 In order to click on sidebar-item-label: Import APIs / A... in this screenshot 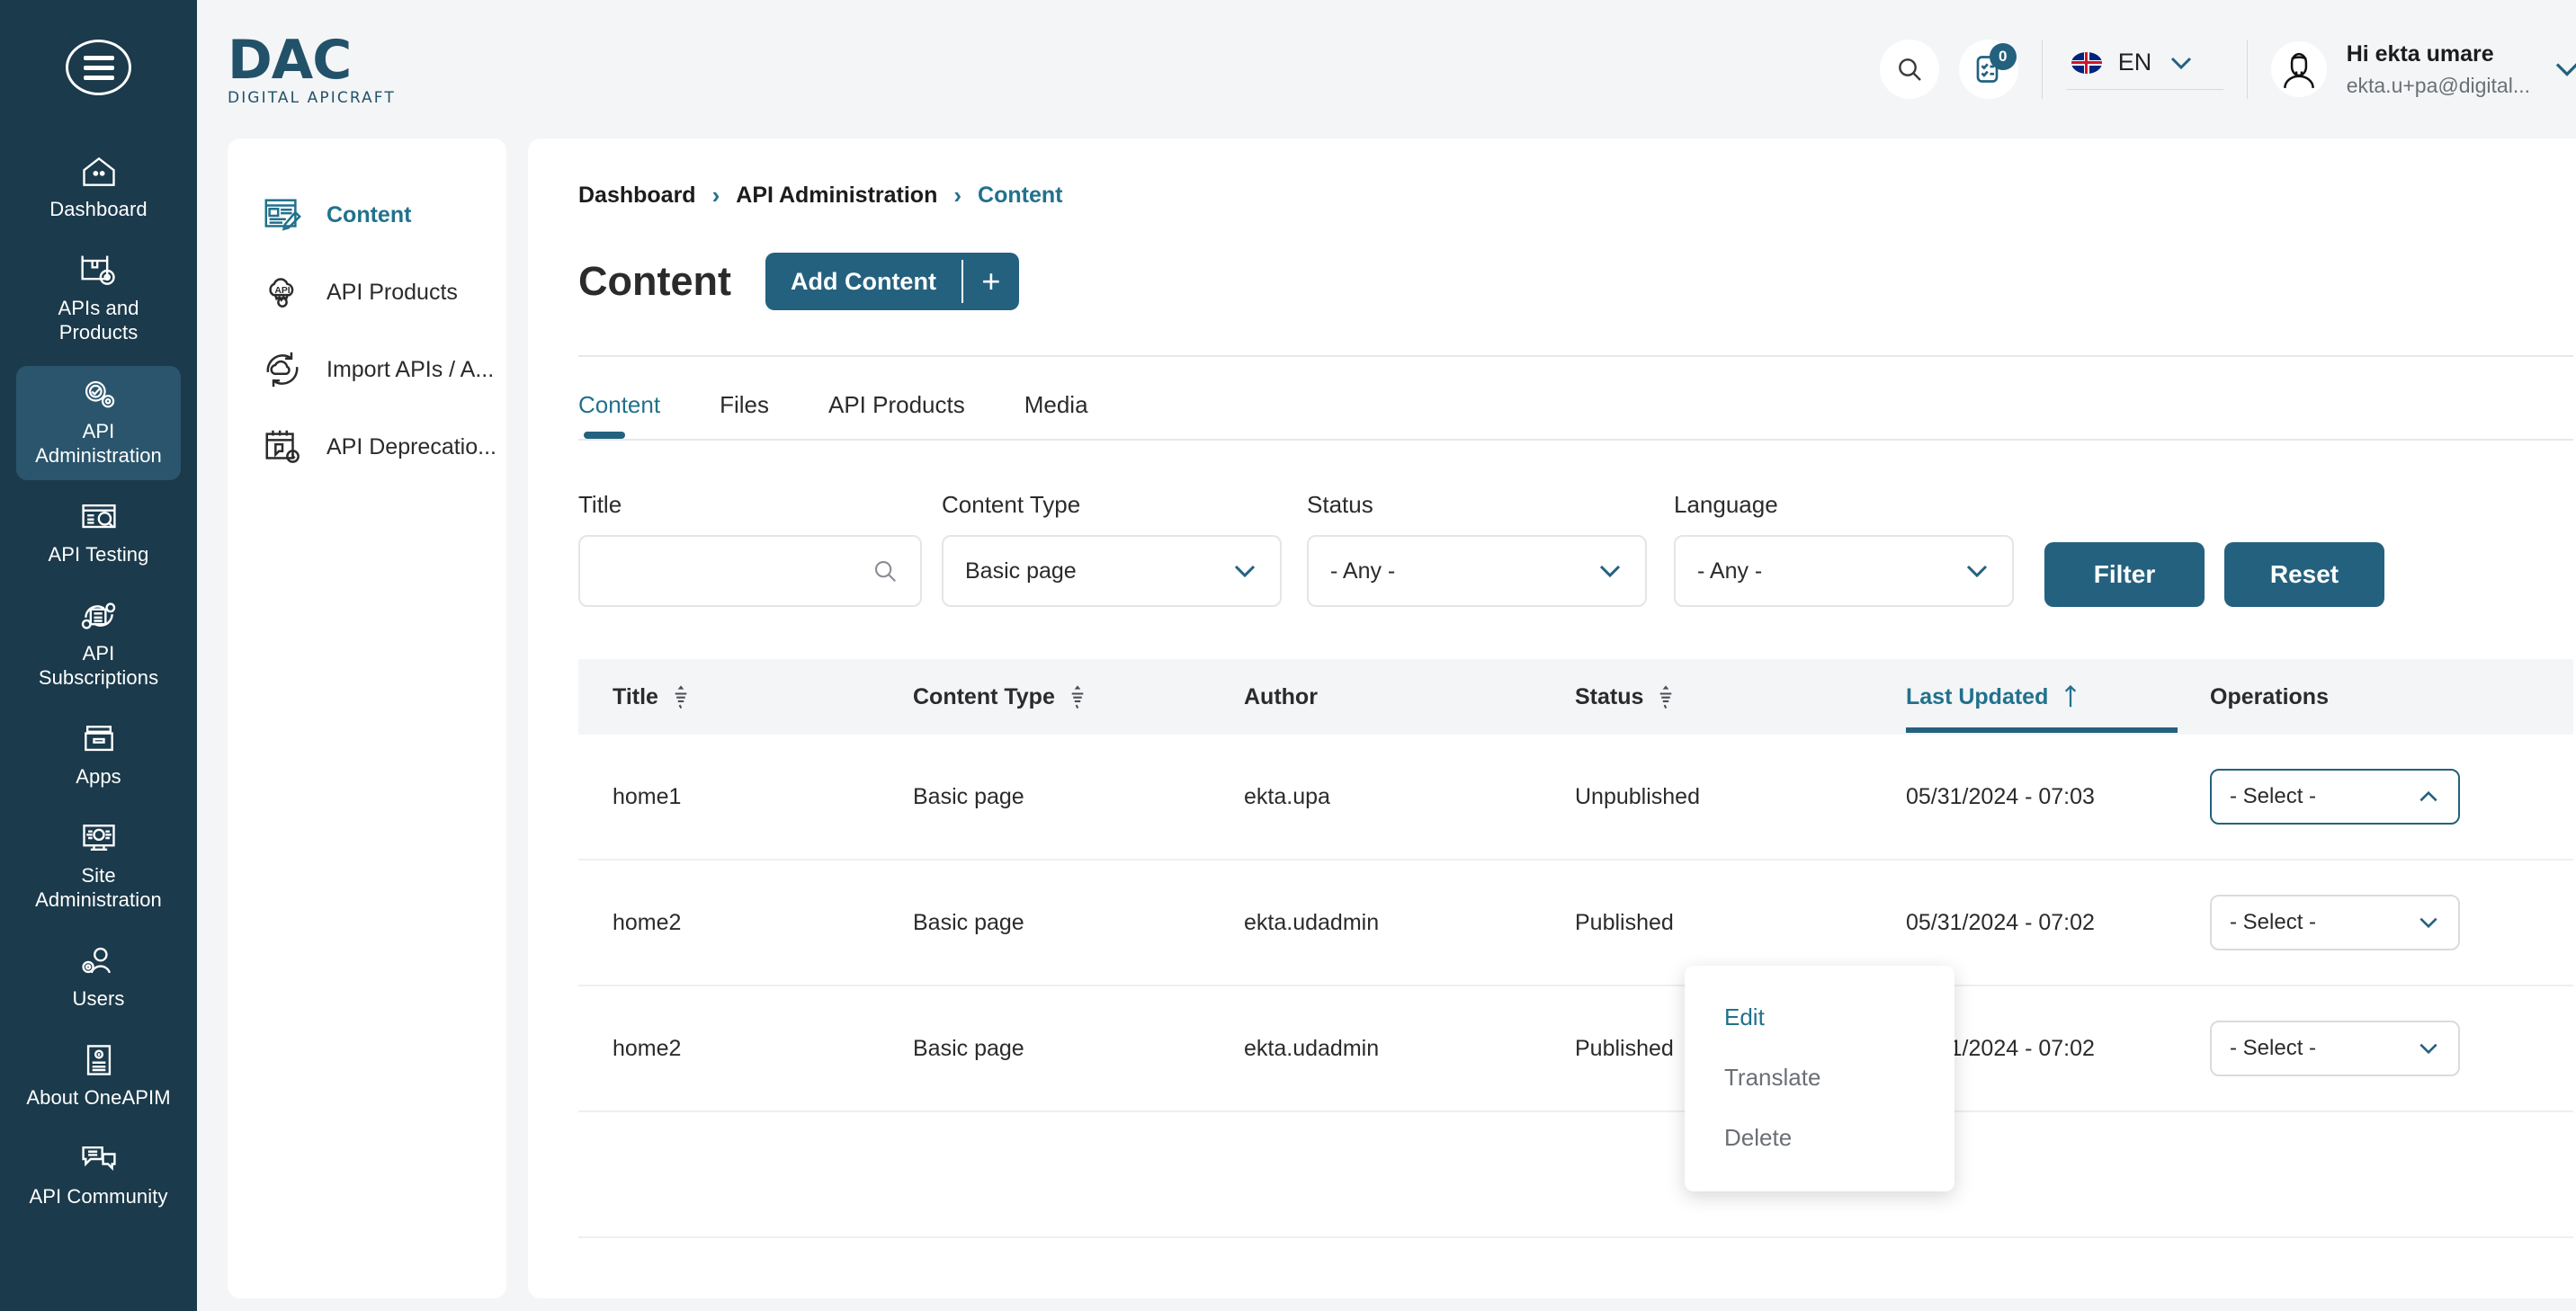, I will do `click(410, 369)`.